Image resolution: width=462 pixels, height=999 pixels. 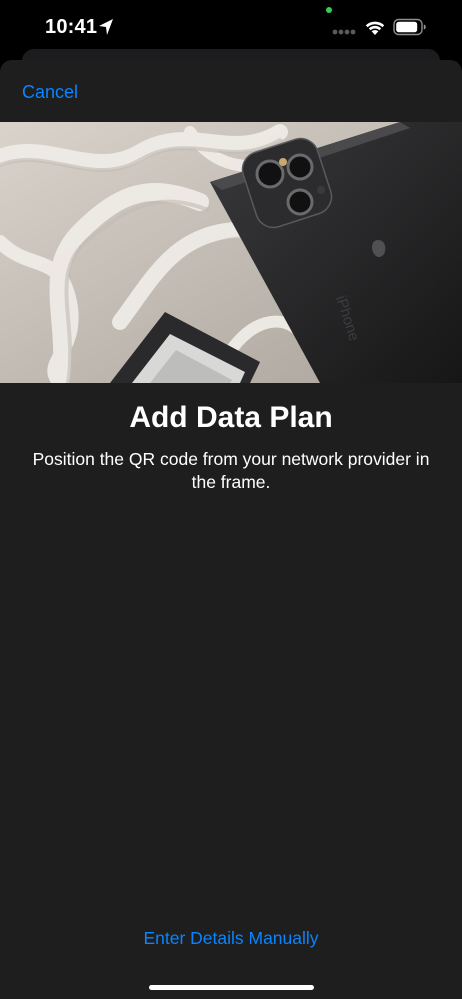 What do you see at coordinates (231, 28) in the screenshot?
I see `status-bar: 10:41` at bounding box center [231, 28].